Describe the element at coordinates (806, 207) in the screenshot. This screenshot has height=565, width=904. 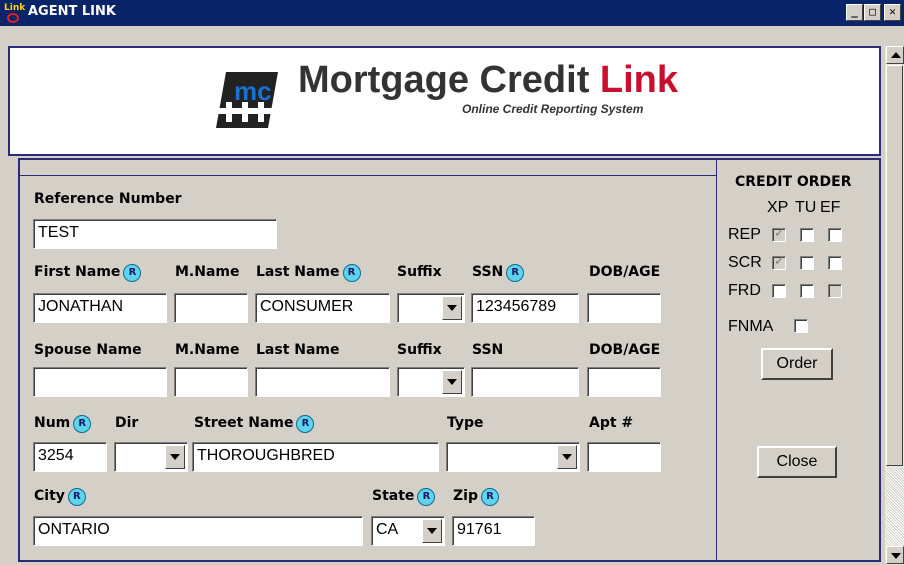
I see `bureau-tu-label: TU` at that location.